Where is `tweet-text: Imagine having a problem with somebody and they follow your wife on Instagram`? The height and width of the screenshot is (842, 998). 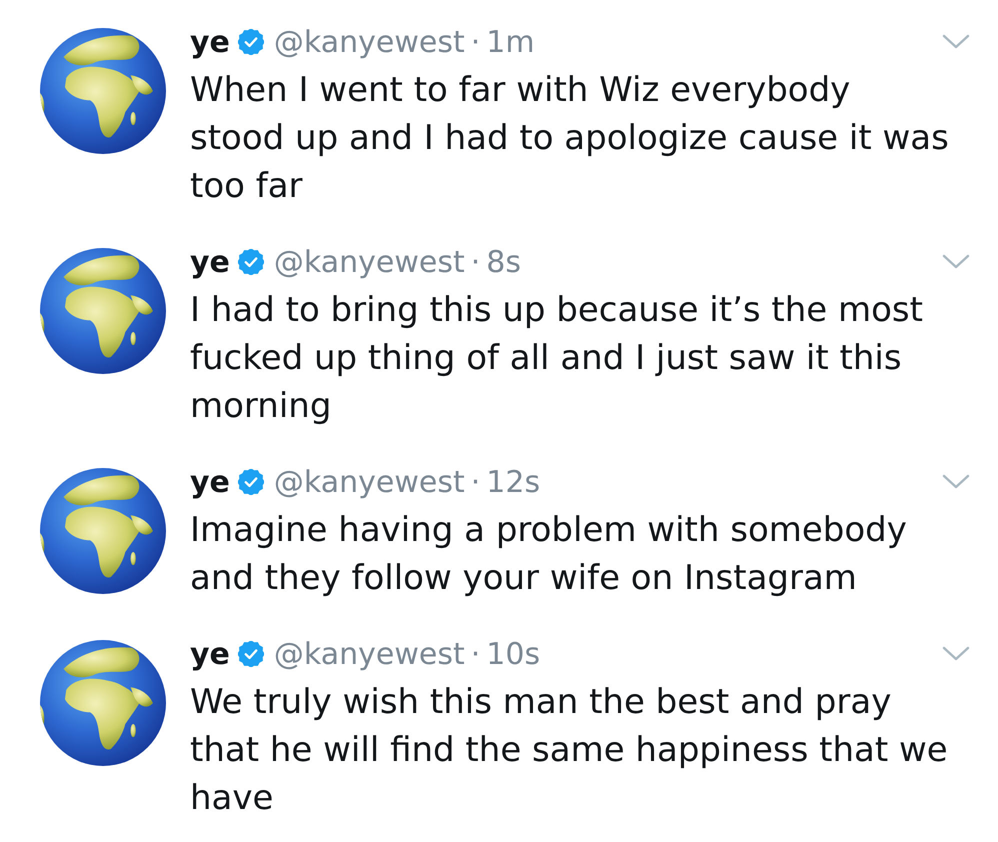
tweet-text: Imagine having a problem with somebody and they follow your wife on Instagram is located at coordinates (549, 554).